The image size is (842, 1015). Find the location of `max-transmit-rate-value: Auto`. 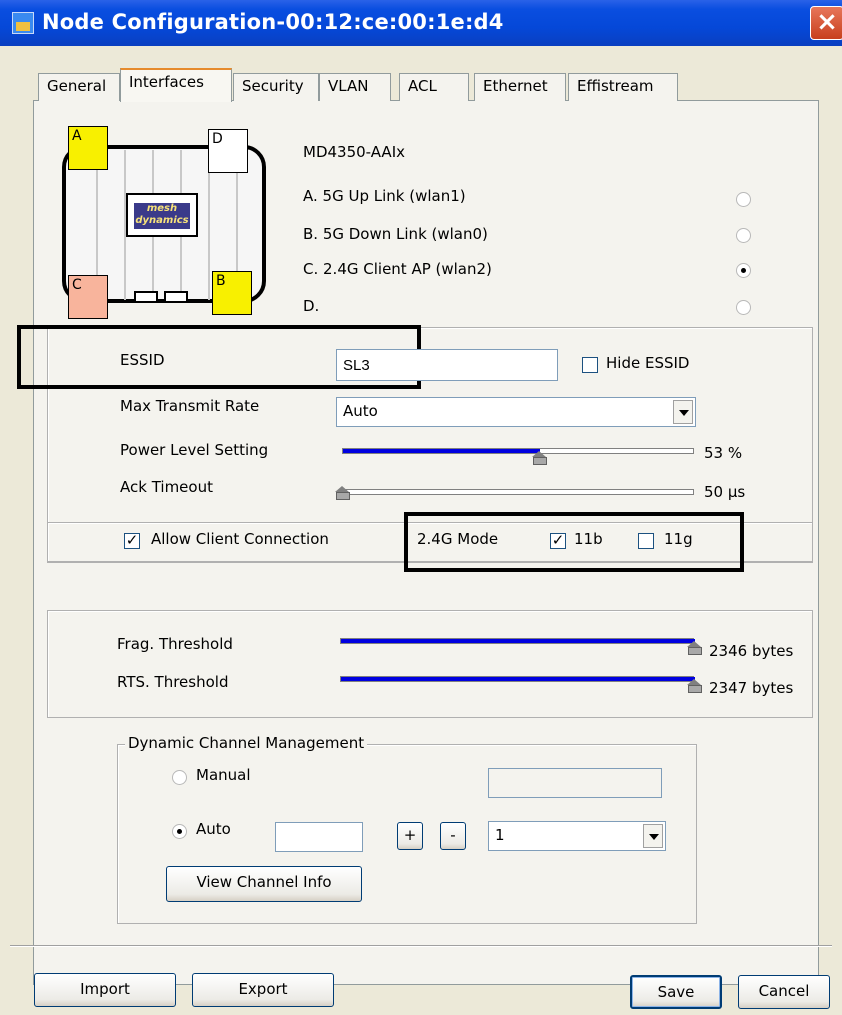

max-transmit-rate-value: Auto is located at coordinates (360, 411).